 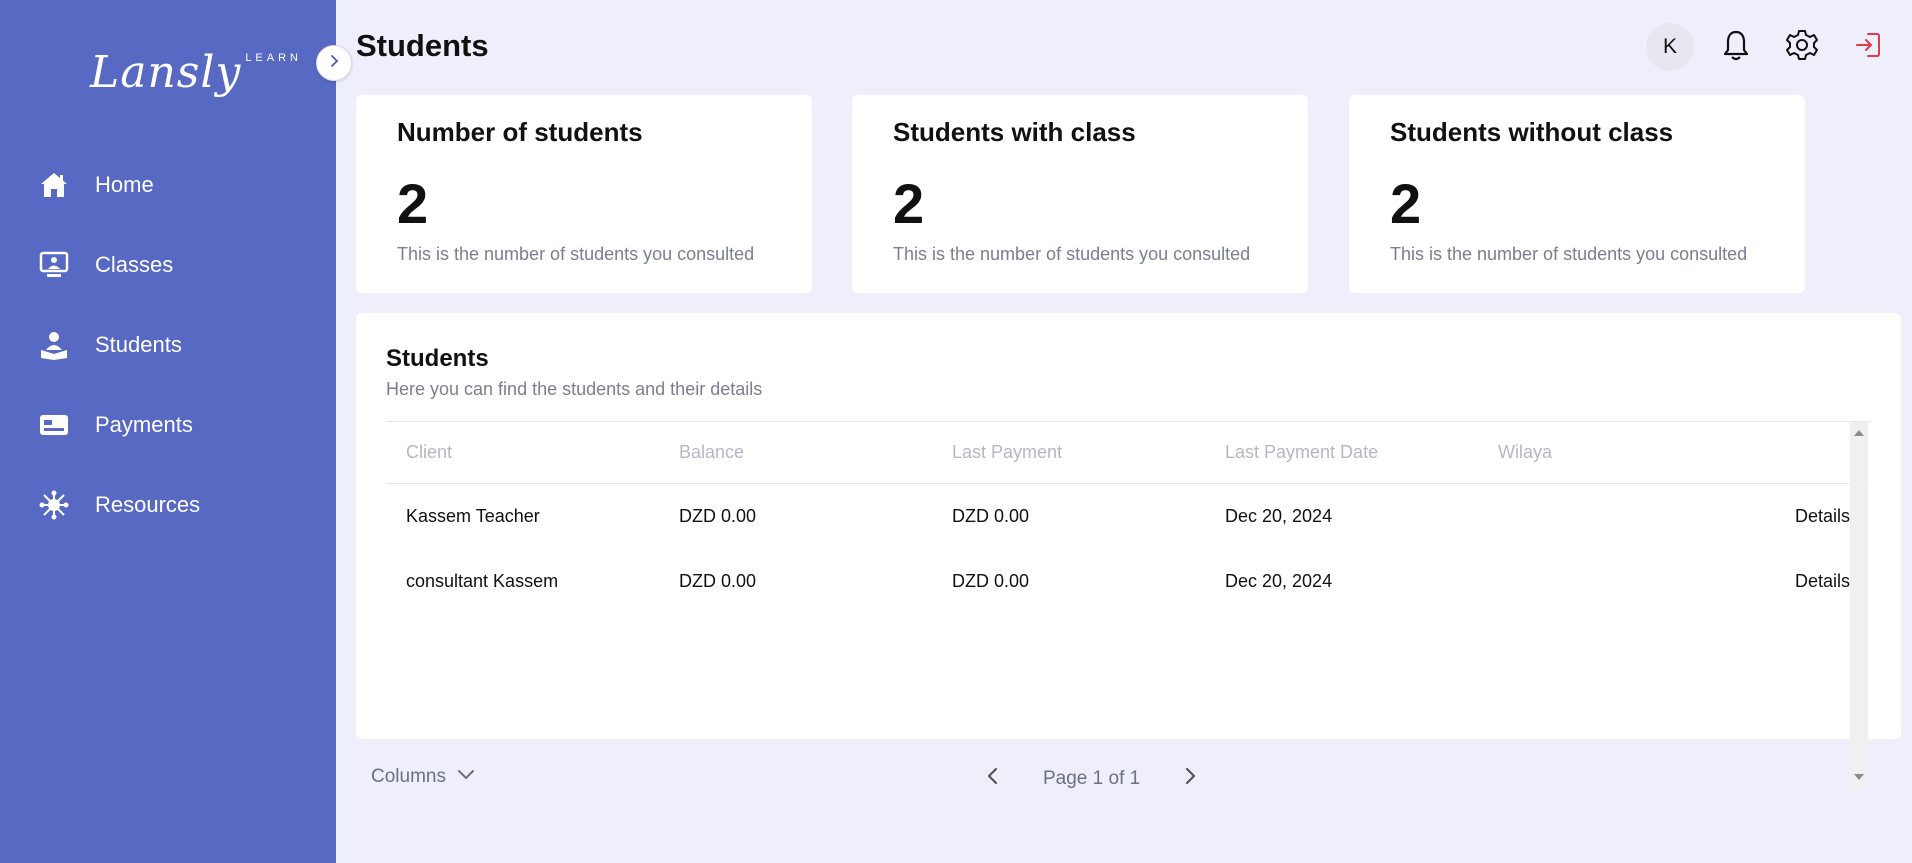 I want to click on scroll-down-icon, so click(x=1859, y=777).